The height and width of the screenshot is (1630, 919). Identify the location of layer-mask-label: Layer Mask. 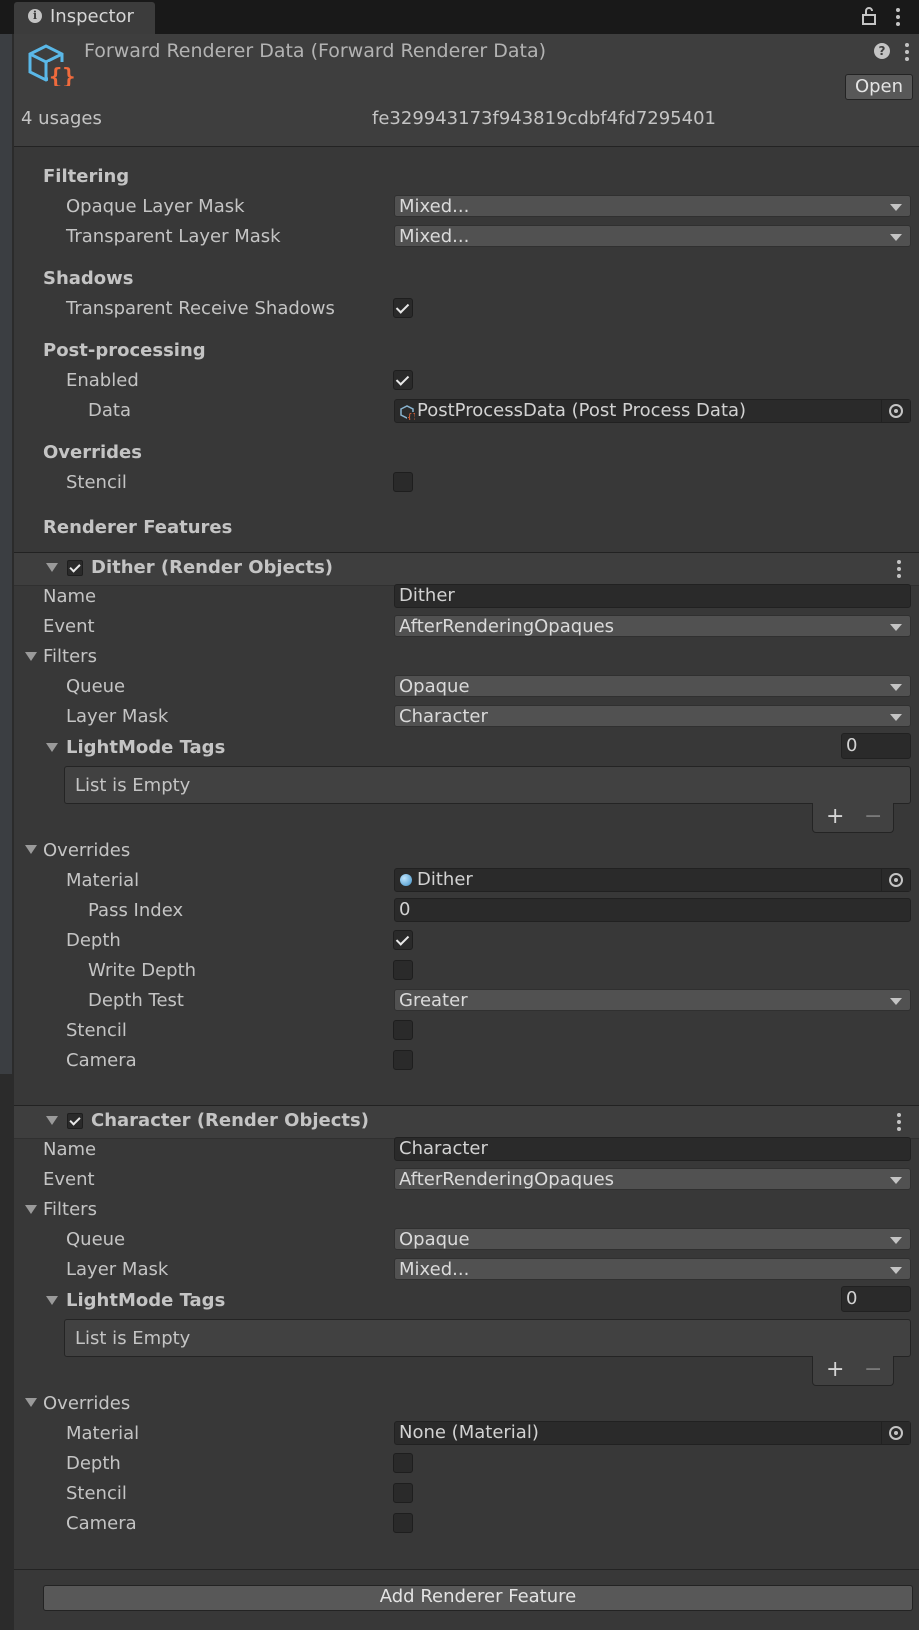
(117, 716).